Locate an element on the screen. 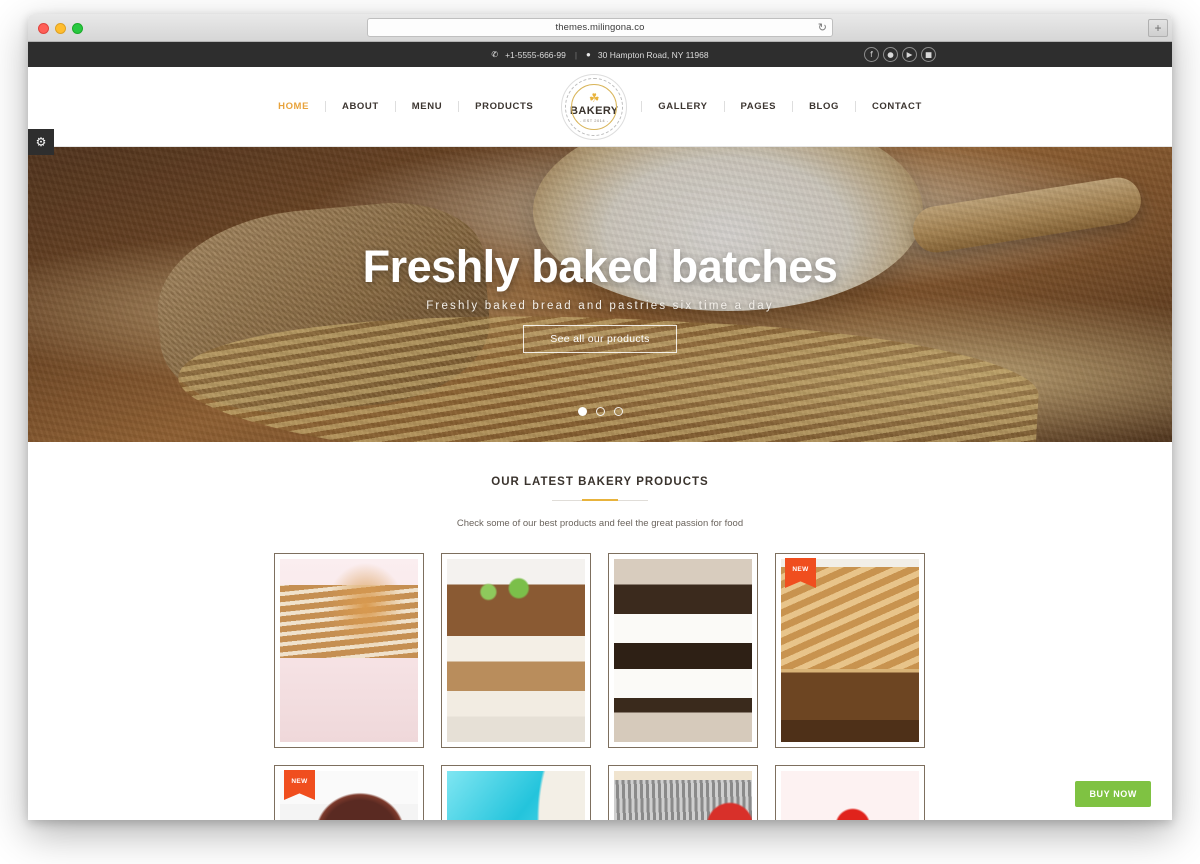 The image size is (1200, 864). nav-item-blog: BLOG is located at coordinates (824, 106).